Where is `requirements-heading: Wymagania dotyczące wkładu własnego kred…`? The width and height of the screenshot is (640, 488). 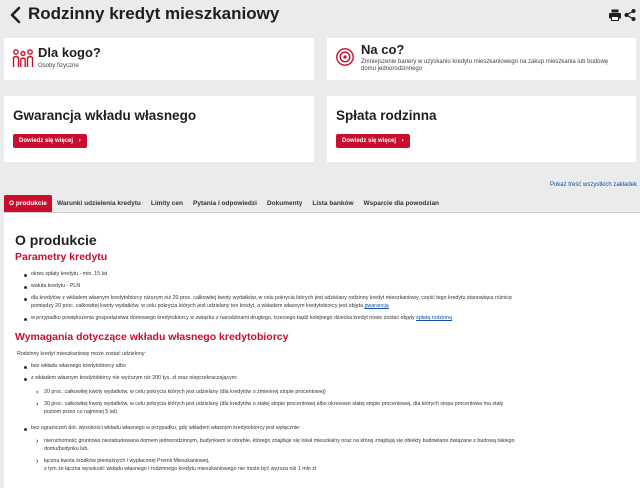
requirements-heading: Wymagania dotyczące wkładu własnego kred… is located at coordinates (152, 337).